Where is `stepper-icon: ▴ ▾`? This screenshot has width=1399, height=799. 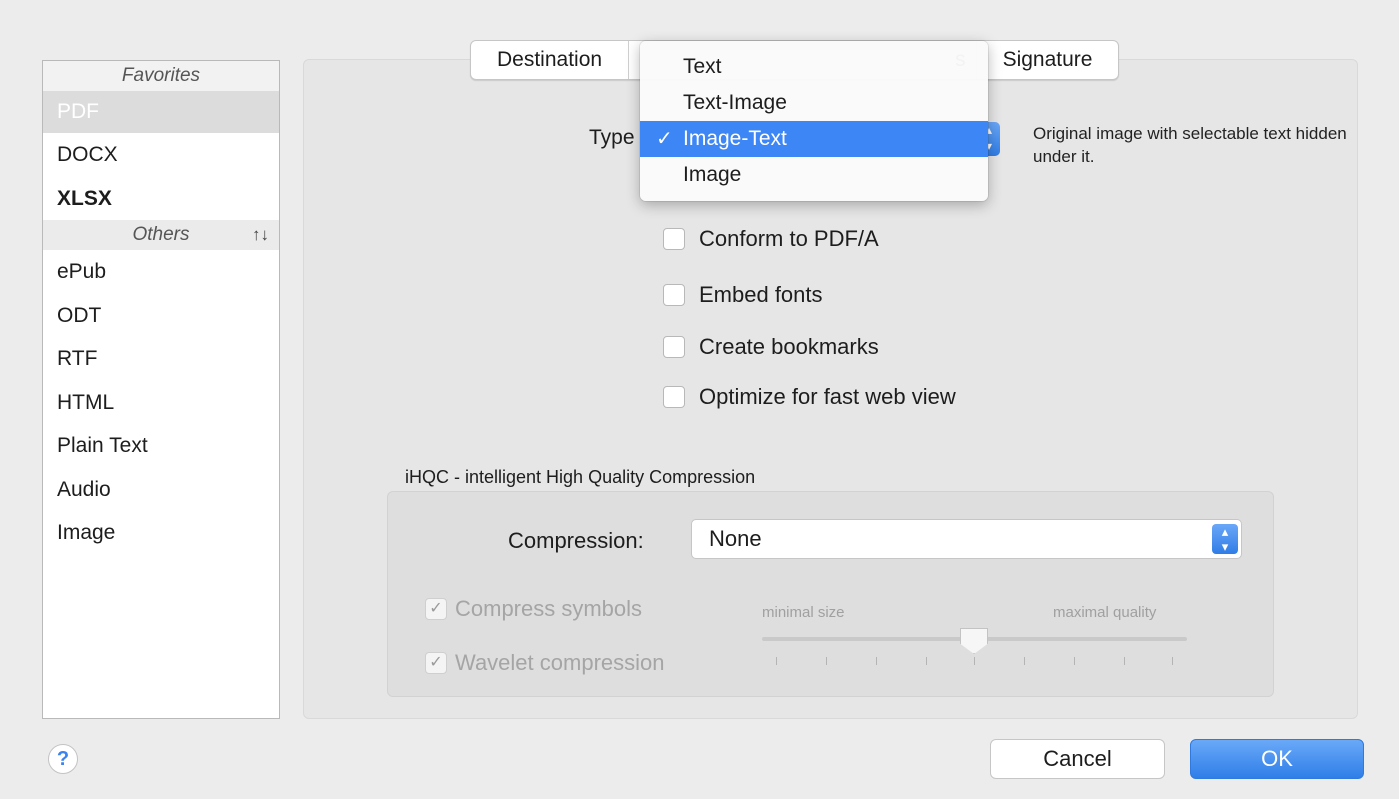 stepper-icon: ▴ ▾ is located at coordinates (1225, 539).